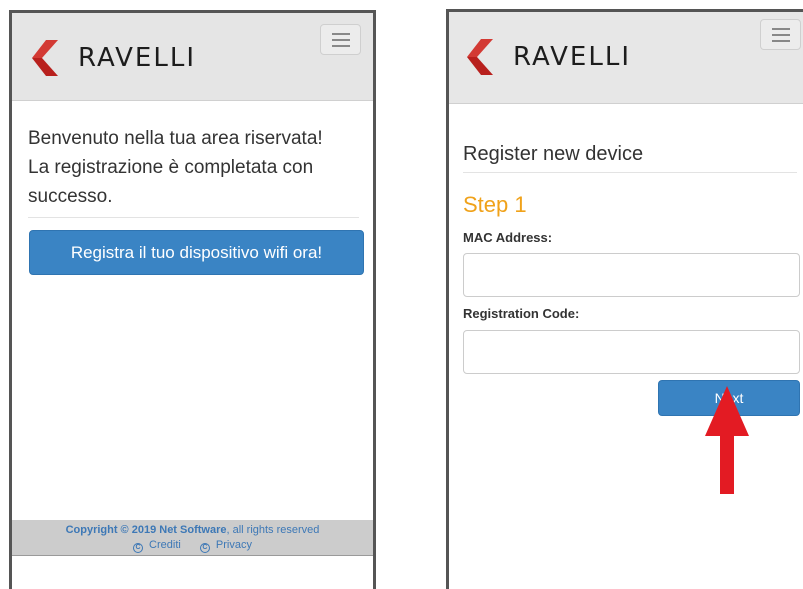 The image size is (803, 589). Describe the element at coordinates (631, 352) in the screenshot. I see `registration-code-input` at that location.